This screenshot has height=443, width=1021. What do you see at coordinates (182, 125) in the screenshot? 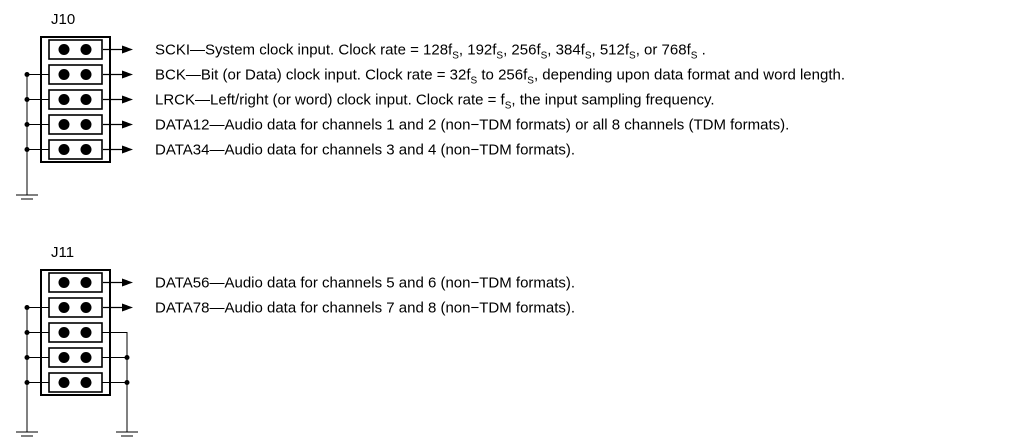
I see `j10-signal-name: DATA12` at bounding box center [182, 125].